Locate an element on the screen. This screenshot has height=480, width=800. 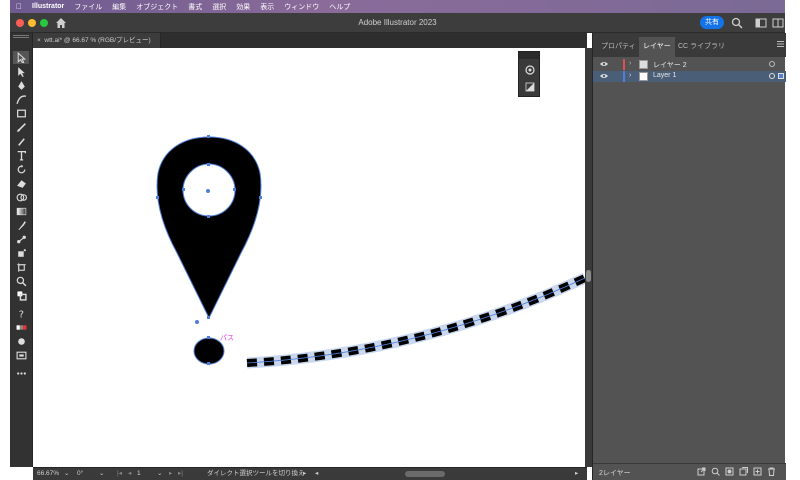
help-icon: ? is located at coordinates (21, 313).